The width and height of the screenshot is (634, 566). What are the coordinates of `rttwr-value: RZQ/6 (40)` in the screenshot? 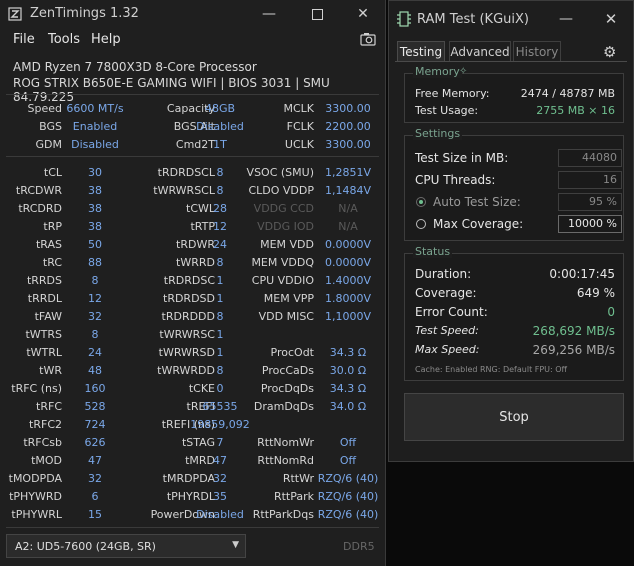 It's located at (348, 478).